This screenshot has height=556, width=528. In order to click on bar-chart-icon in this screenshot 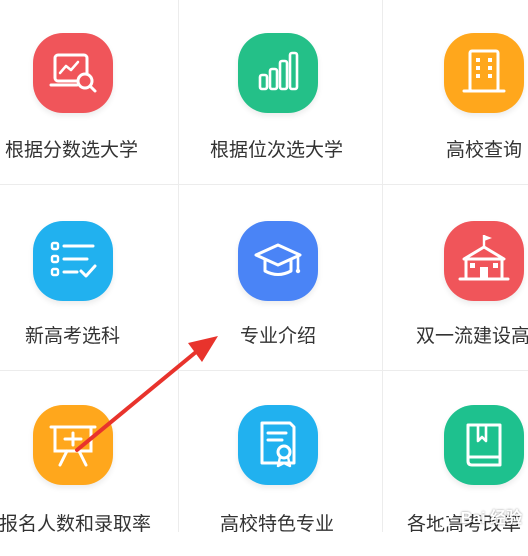, I will do `click(278, 73)`.